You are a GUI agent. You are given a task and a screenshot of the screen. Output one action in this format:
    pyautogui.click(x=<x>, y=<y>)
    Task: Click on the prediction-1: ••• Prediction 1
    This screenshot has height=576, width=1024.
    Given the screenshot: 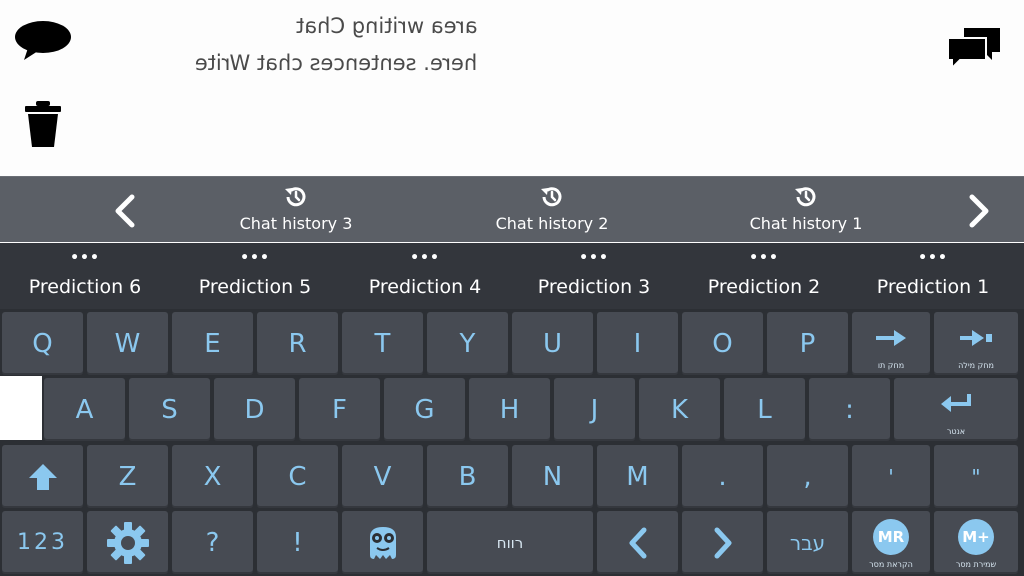 What is the action you would take?
    pyautogui.click(x=933, y=276)
    